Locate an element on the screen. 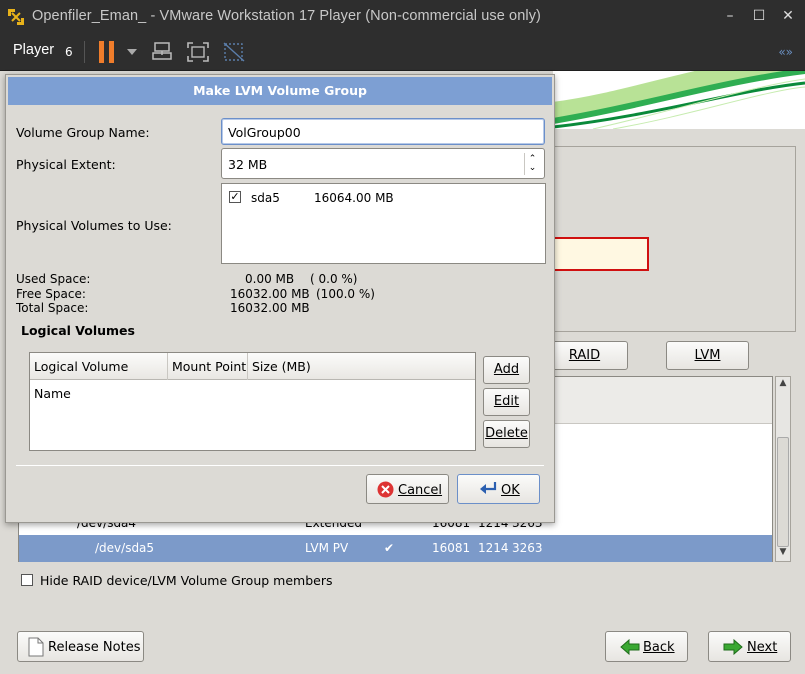  physical-extent-label: Physical Extent: is located at coordinates (66, 164).